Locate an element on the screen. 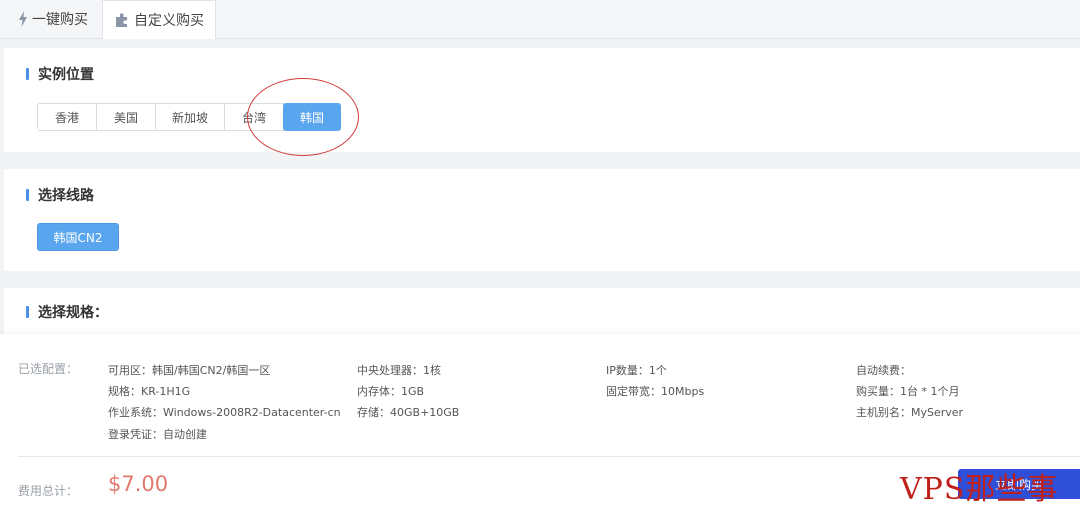 The image size is (1080, 515). config-host-alias: 主机别名：MyServer is located at coordinates (910, 412).